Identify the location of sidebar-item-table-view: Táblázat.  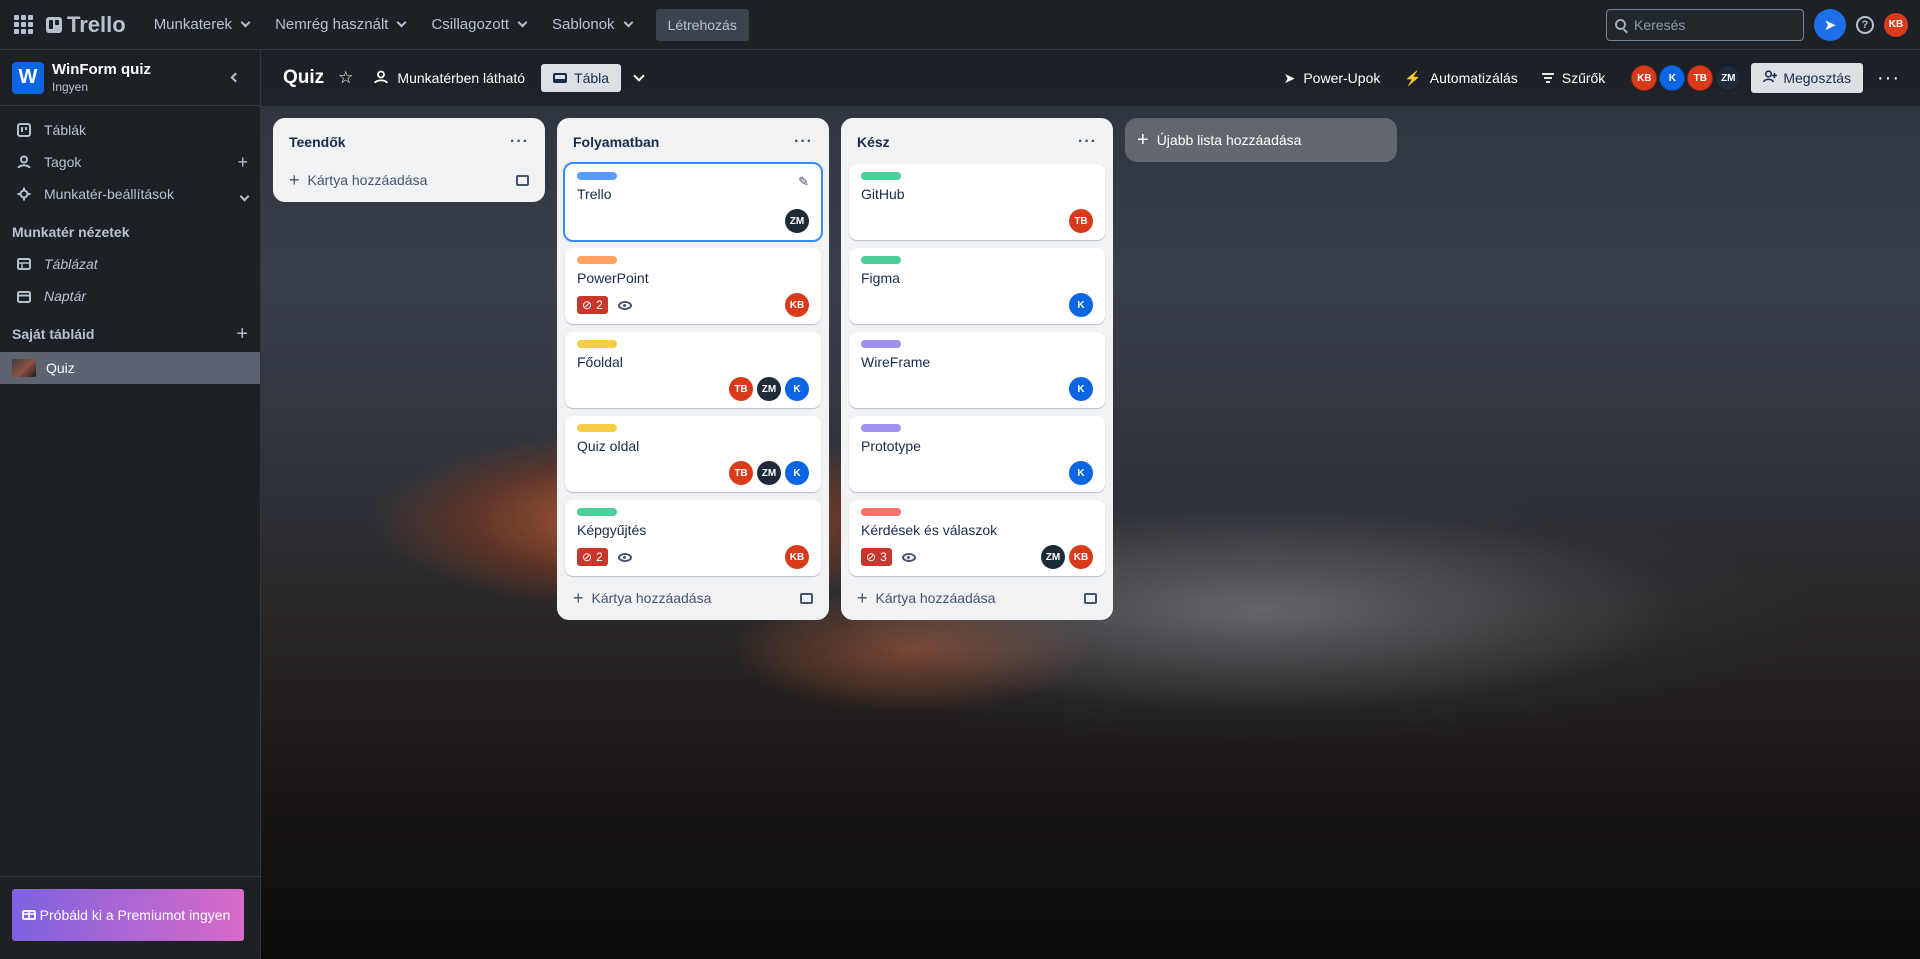
(130, 264).